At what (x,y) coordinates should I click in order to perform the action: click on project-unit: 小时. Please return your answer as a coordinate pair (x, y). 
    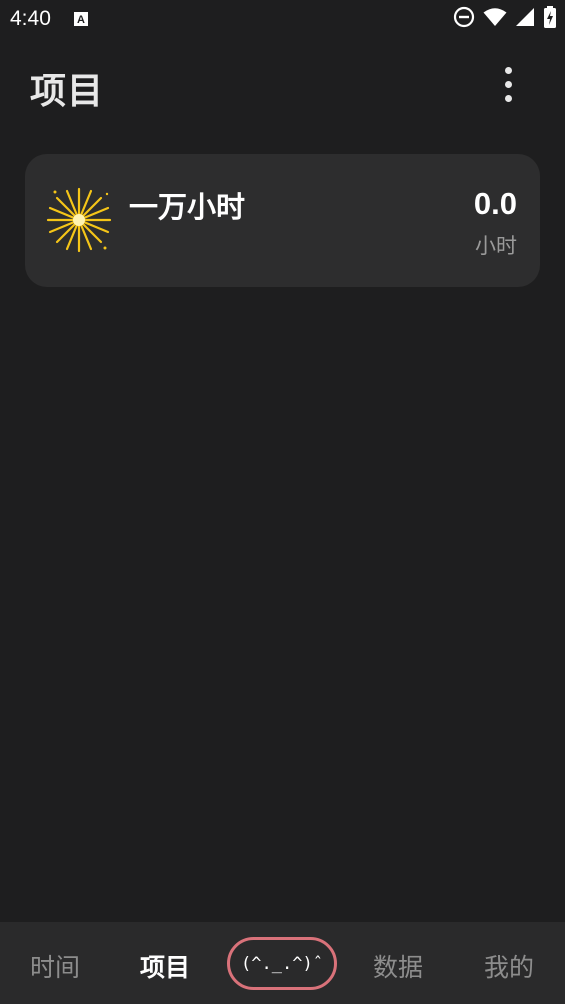
    Looking at the image, I should click on (496, 246).